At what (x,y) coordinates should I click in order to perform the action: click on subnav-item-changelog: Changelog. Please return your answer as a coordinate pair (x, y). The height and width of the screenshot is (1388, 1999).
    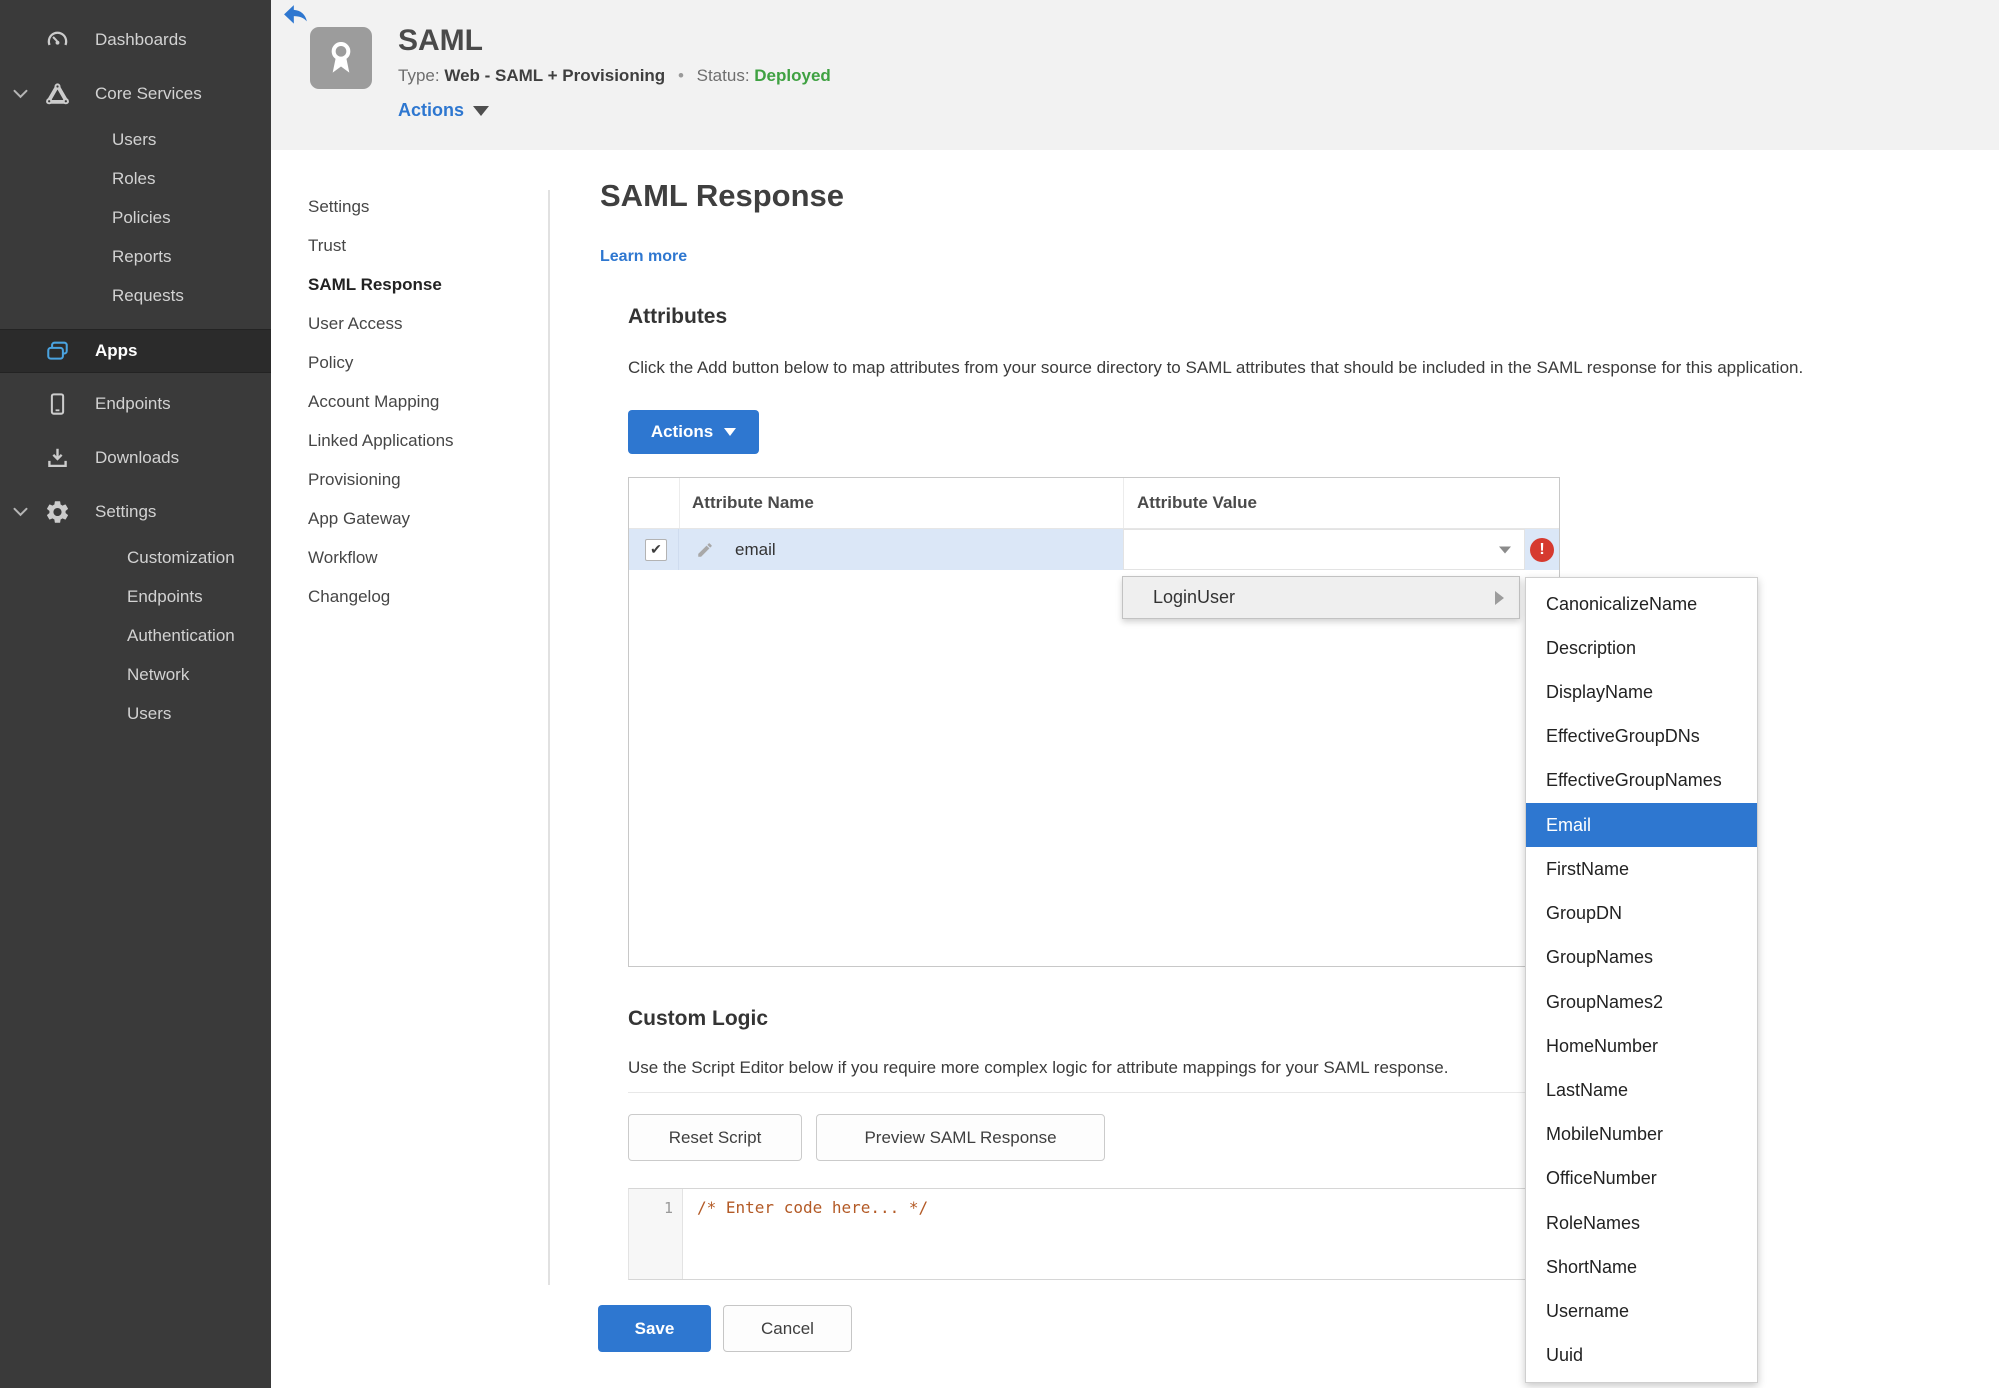
    Looking at the image, I should click on (420, 596).